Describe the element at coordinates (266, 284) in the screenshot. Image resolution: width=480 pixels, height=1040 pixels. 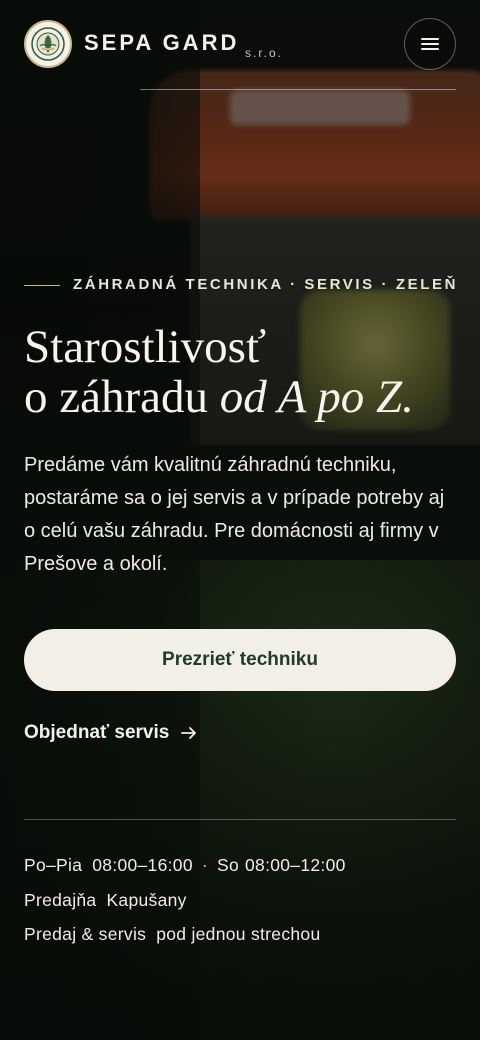
I see `hero-eyebrow: ZÁHRADNÁ TECHNIKA · SERVIS · ZELEŇ` at that location.